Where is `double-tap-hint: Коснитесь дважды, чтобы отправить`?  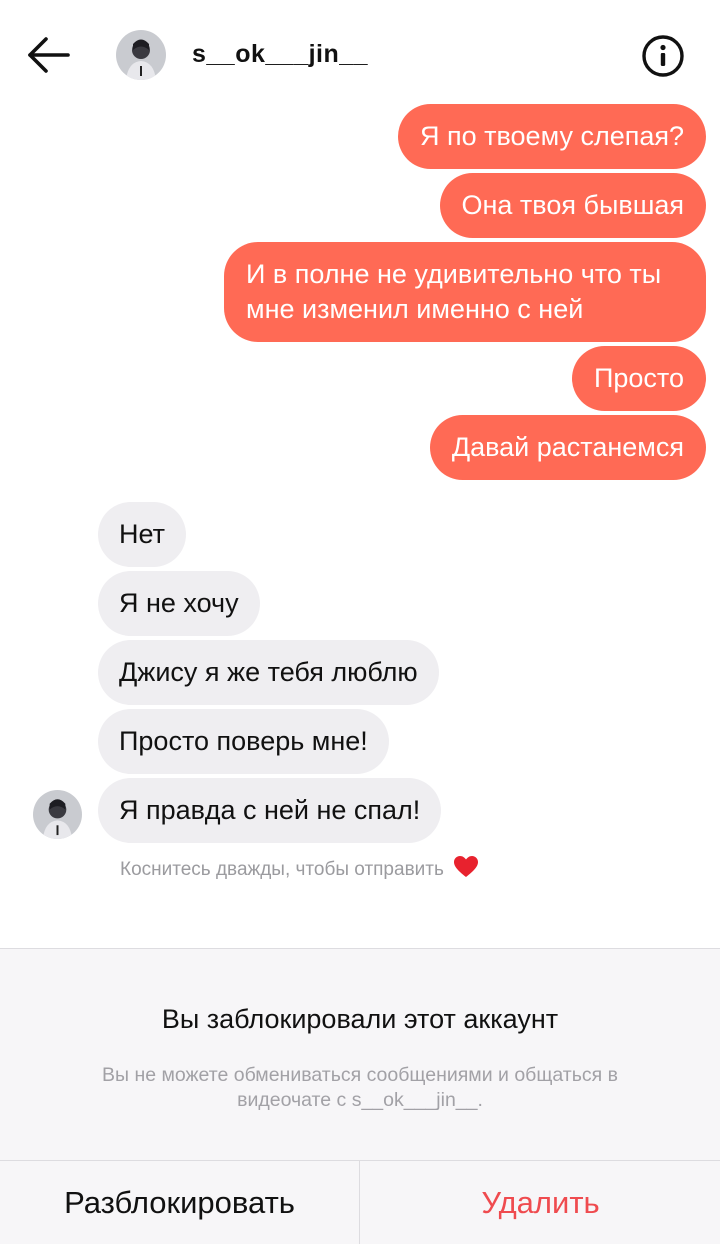
double-tap-hint: Коснитесь дважды, чтобы отправить is located at coordinates (299, 870).